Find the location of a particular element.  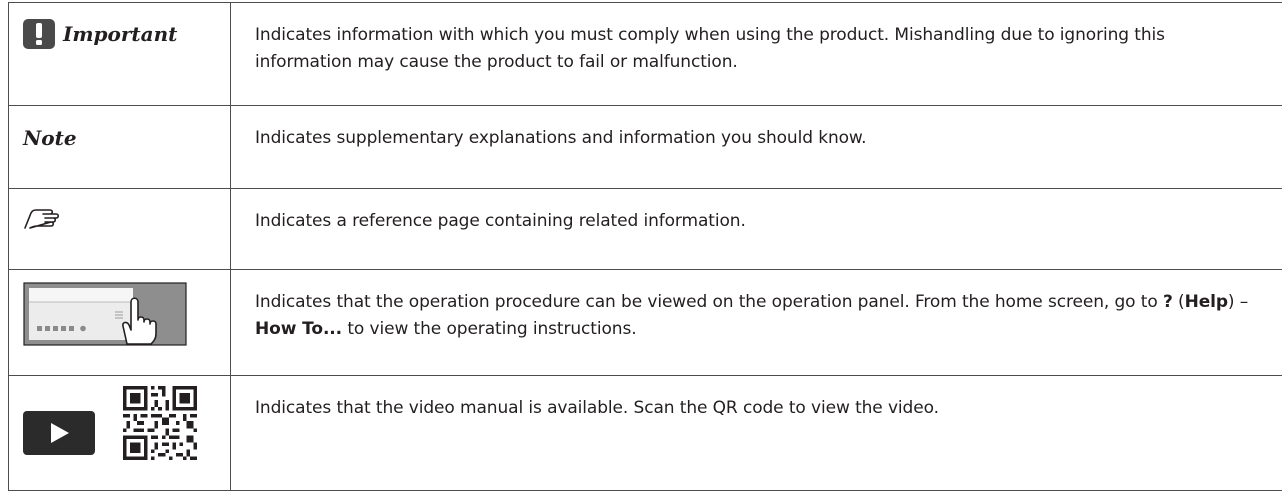

qr-code-icon is located at coordinates (160, 425).